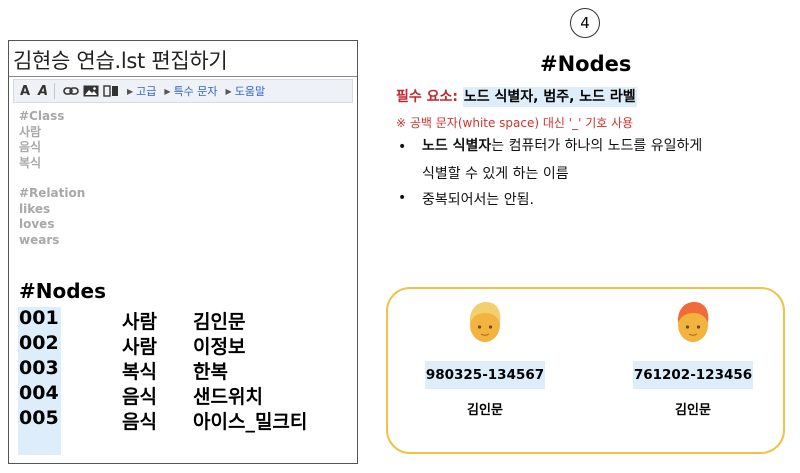  I want to click on menu-advanced-label: 고급, so click(146, 91).